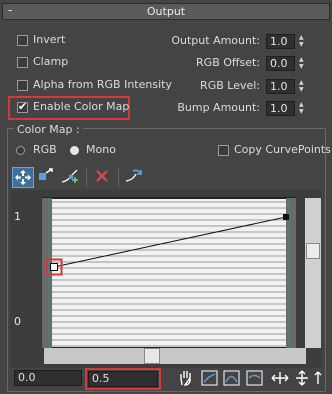  I want to click on graph-right-band, so click(291, 273).